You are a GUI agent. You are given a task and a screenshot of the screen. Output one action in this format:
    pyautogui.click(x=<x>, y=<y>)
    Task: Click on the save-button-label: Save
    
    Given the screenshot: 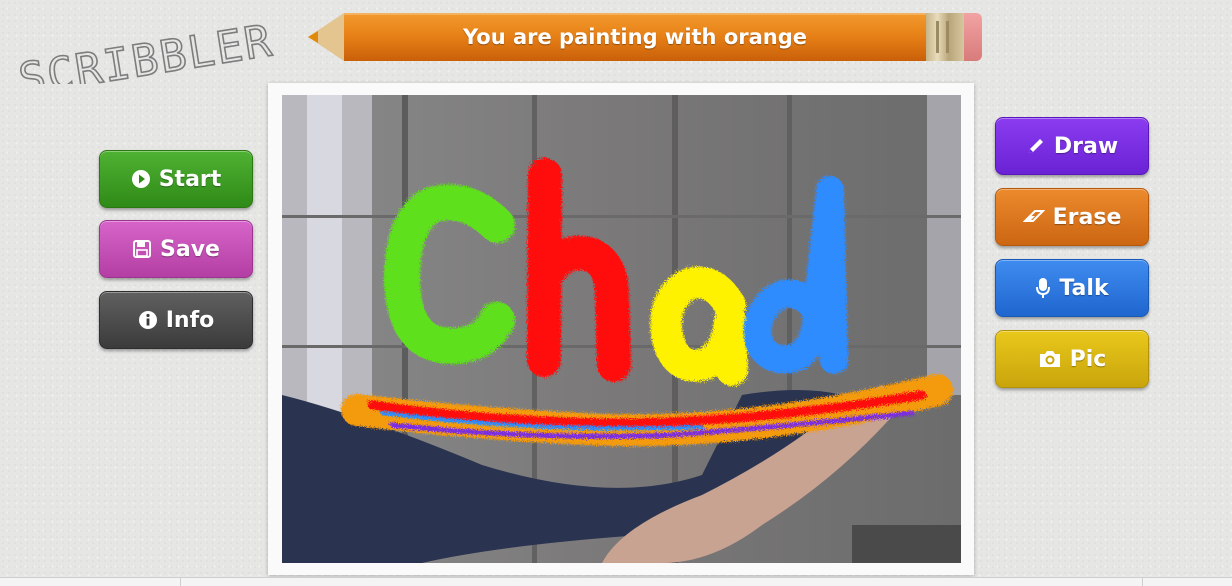 What is the action you would take?
    pyautogui.click(x=190, y=249)
    